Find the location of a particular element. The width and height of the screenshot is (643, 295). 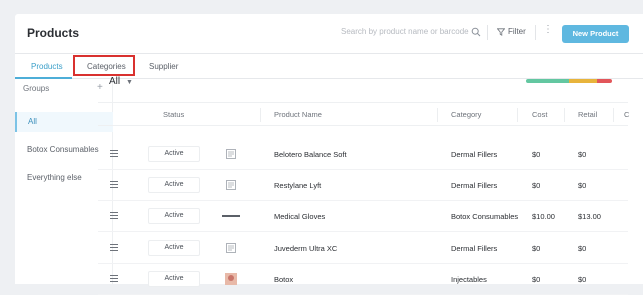

chevron-down-icon: ▼ is located at coordinates (129, 82).